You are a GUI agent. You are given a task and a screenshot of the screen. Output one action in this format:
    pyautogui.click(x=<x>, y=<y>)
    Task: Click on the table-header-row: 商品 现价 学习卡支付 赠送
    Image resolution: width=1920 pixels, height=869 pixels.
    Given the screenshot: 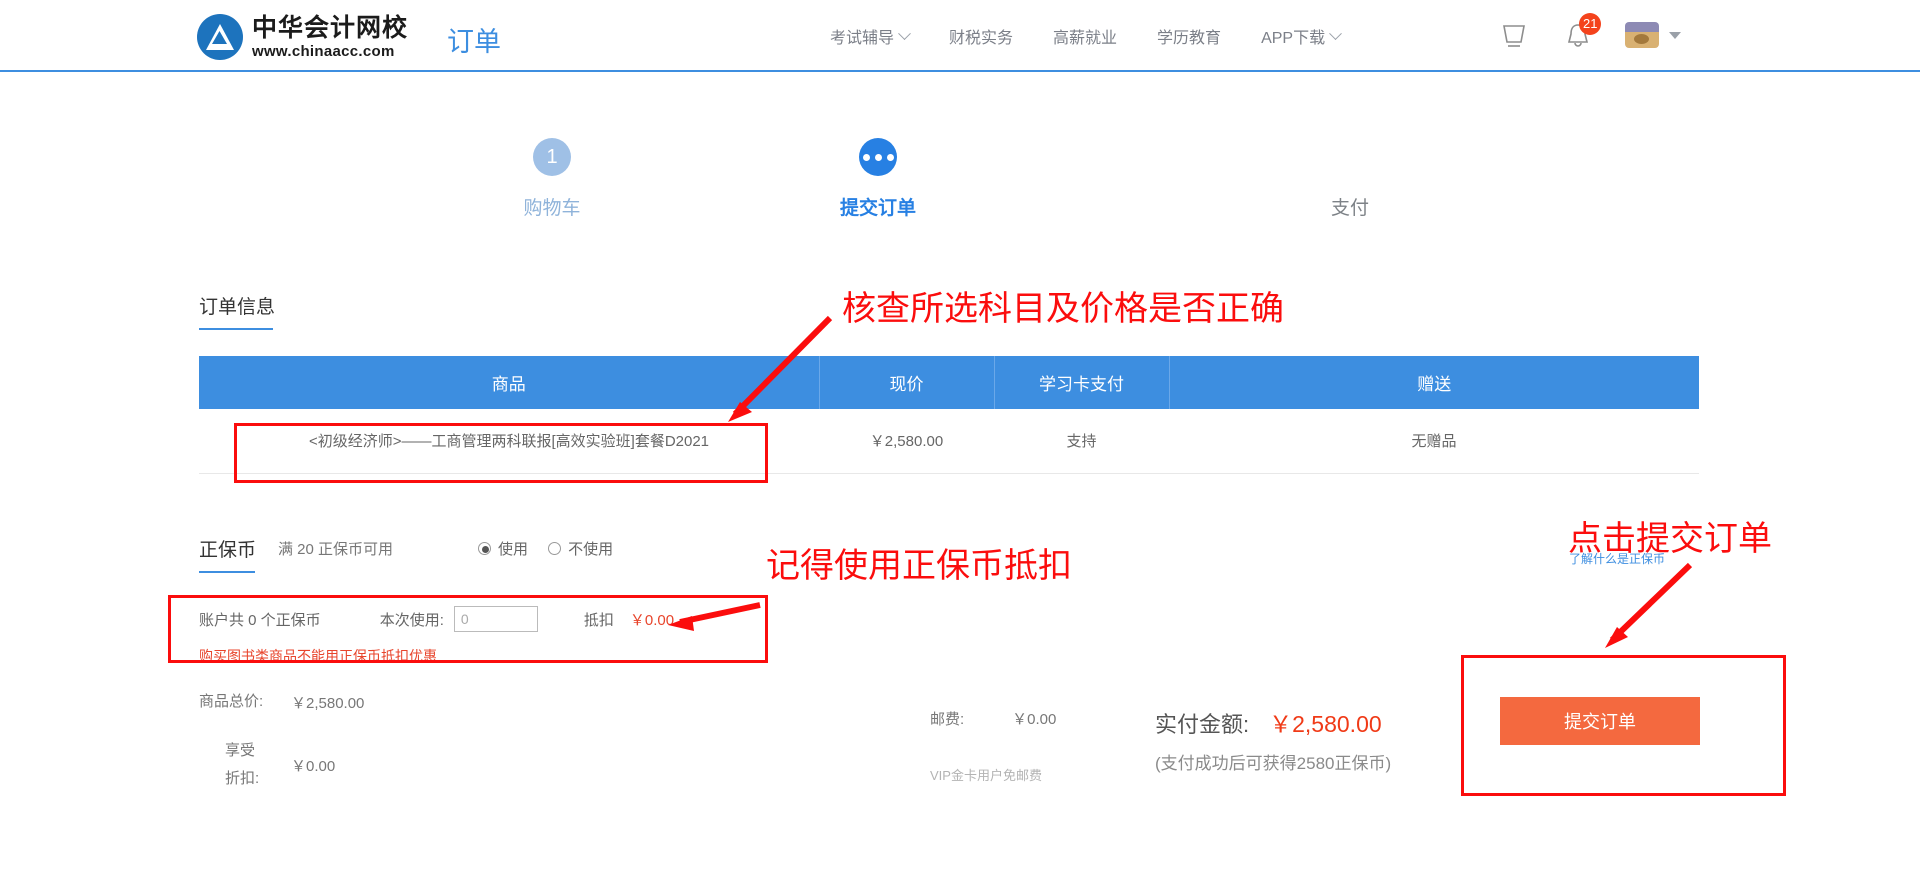 What is the action you would take?
    pyautogui.click(x=949, y=382)
    